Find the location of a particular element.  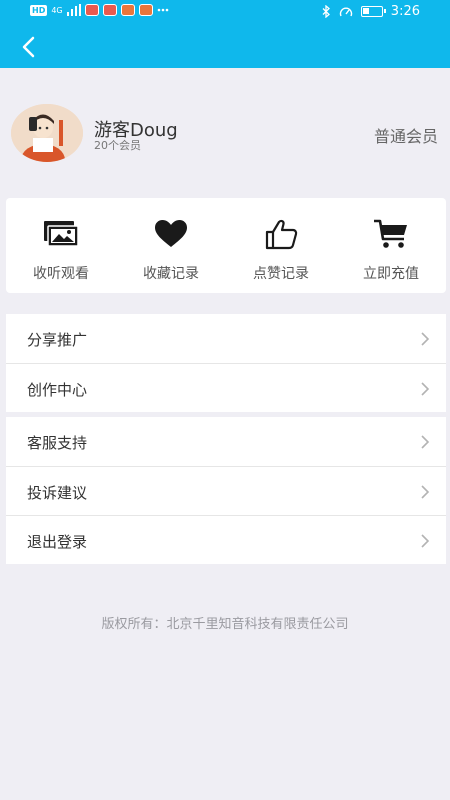

avatar is located at coordinates (47, 133).